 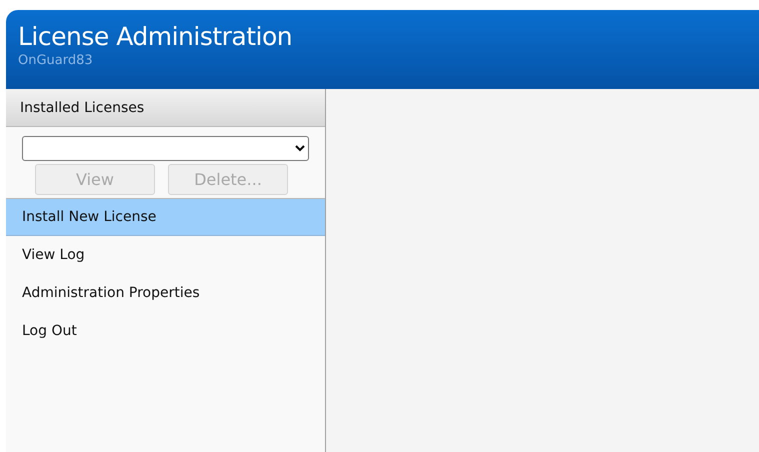 I want to click on section-title: Installed Licenses, so click(x=82, y=108).